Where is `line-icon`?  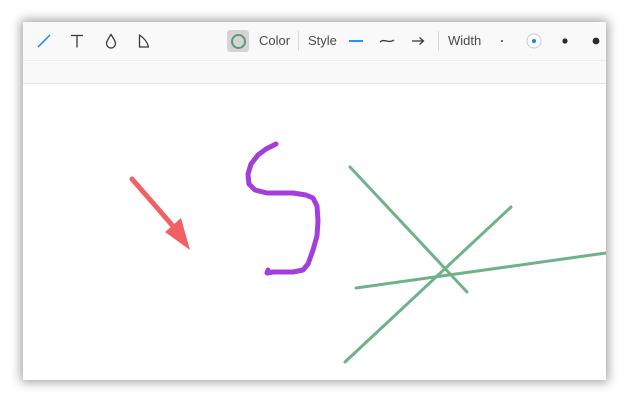 line-icon is located at coordinates (44, 41).